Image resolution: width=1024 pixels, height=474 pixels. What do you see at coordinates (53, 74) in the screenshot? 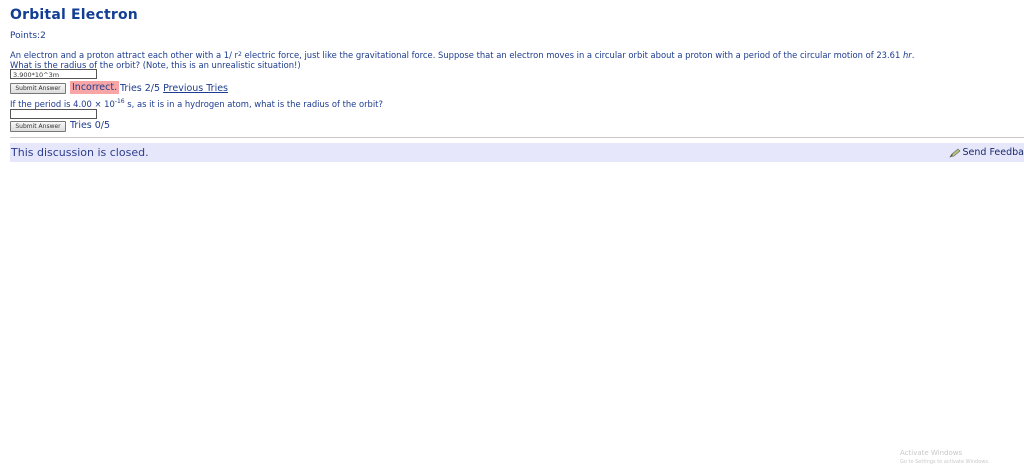
I see `answer-field-1: 3.900*10^3m` at bounding box center [53, 74].